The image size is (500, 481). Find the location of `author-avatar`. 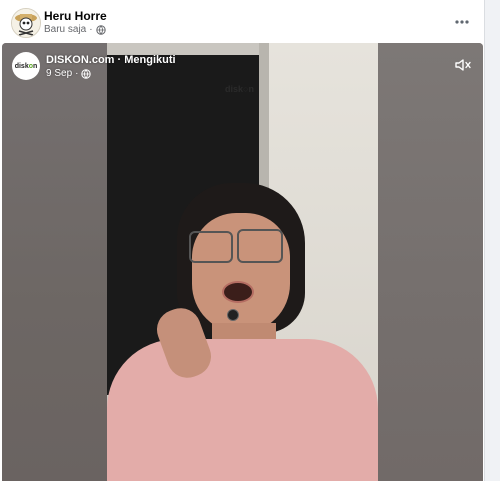

author-avatar is located at coordinates (26, 23).